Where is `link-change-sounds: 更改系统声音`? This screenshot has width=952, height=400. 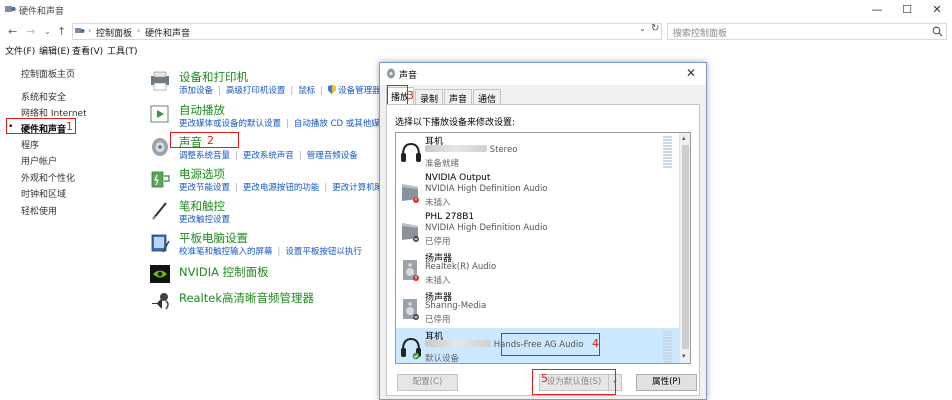
link-change-sounds: 更改系统声音 is located at coordinates (268, 156).